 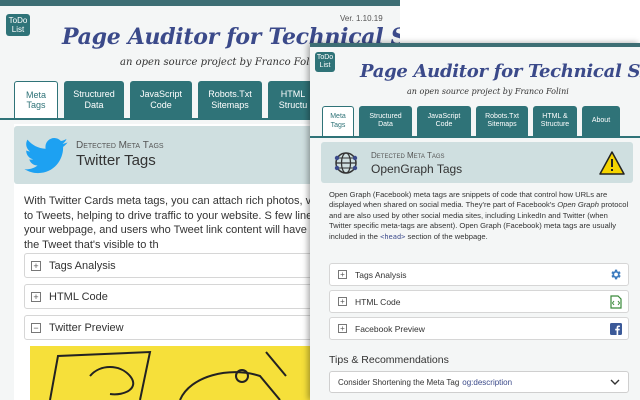 I want to click on gear-icon, so click(x=616, y=274).